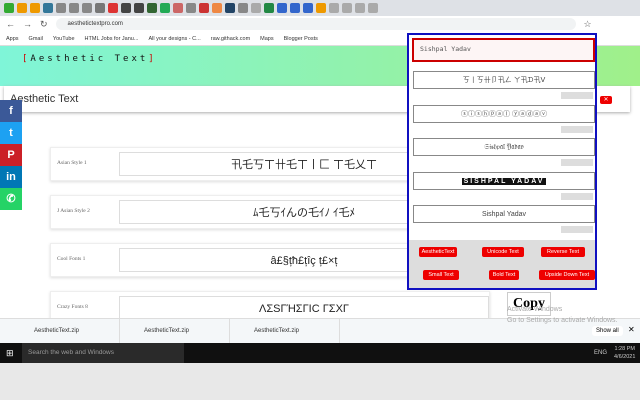 The height and width of the screenshot is (400, 640). Describe the element at coordinates (535, 309) in the screenshot. I see `watermark-line: Activate Windows` at that location.